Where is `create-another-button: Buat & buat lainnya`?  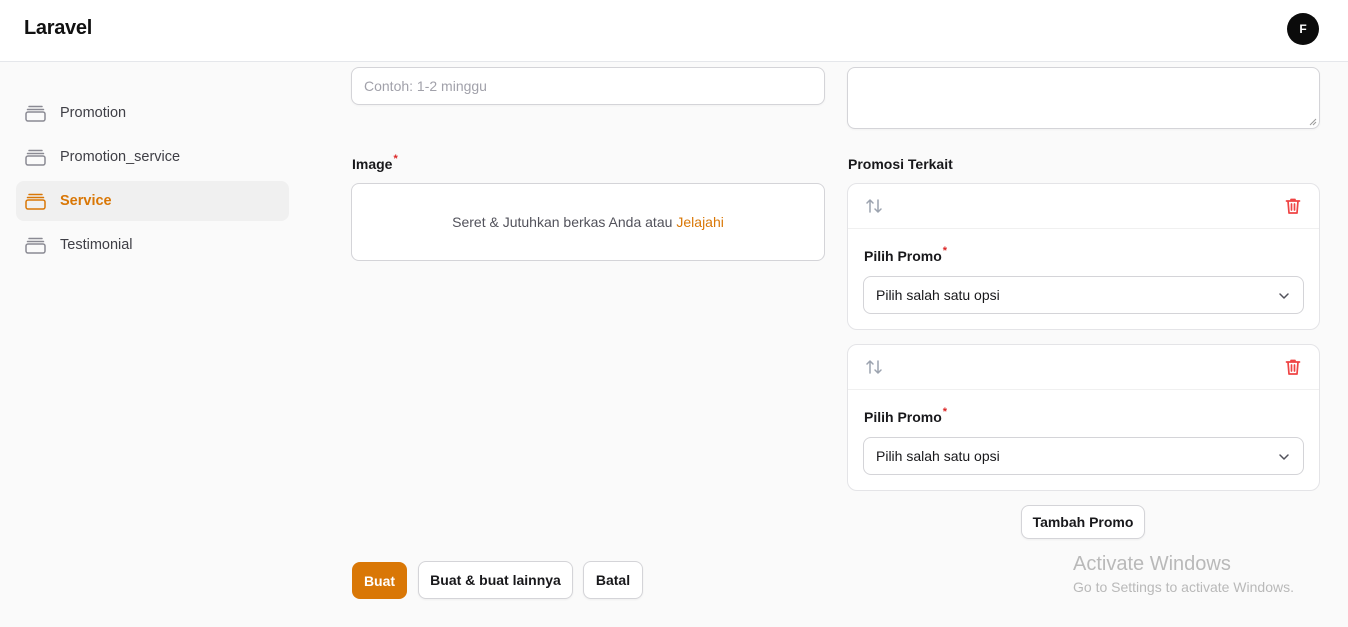
create-another-button: Buat & buat lainnya is located at coordinates (495, 580).